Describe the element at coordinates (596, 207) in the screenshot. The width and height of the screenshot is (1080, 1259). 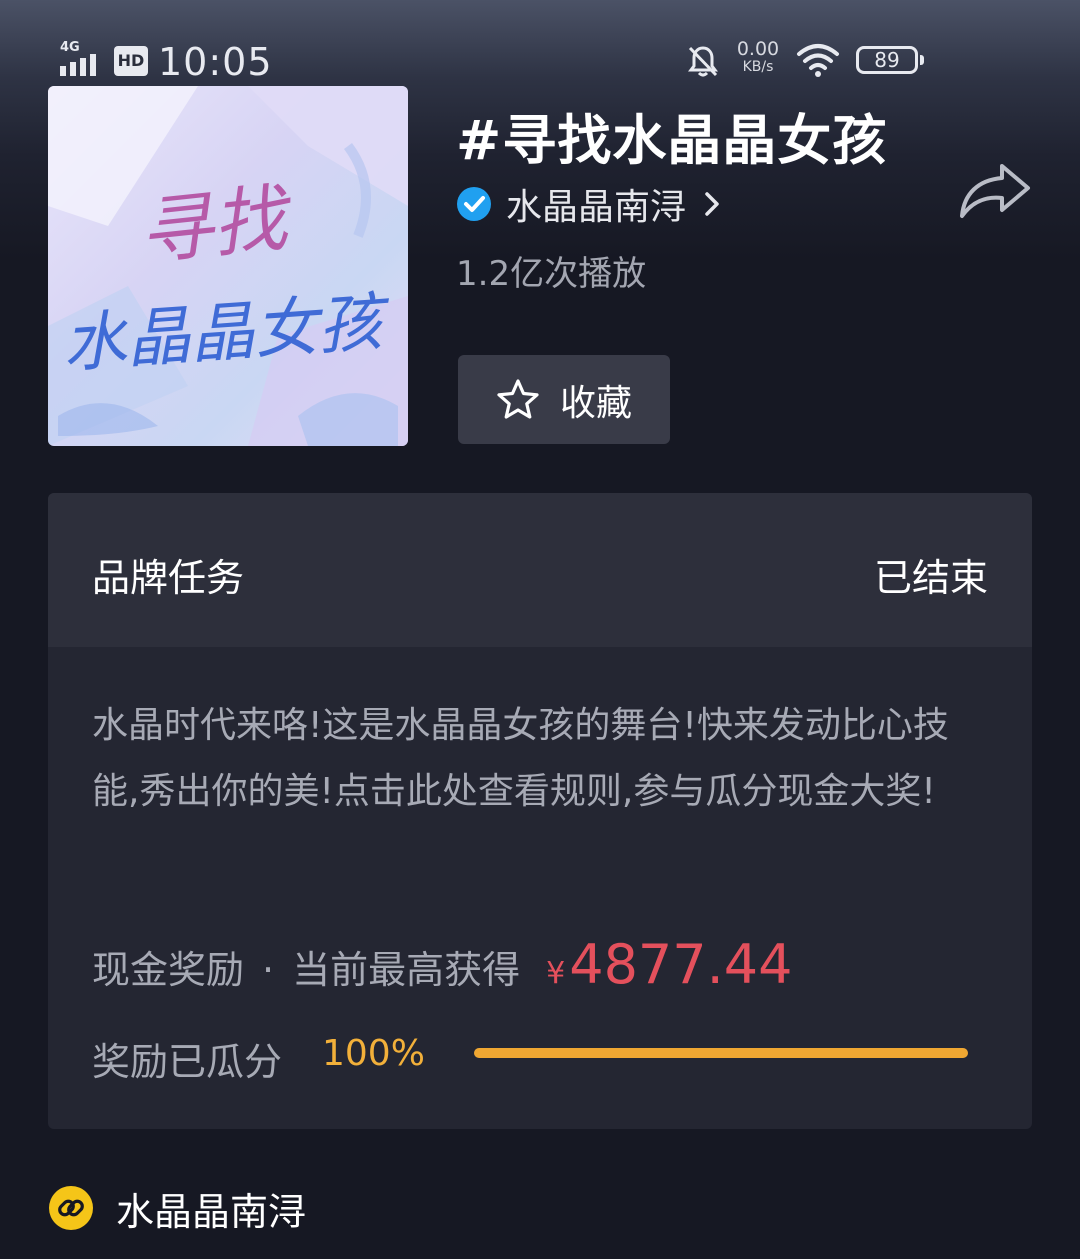
I see `creator-name: 水晶晶南浔` at that location.